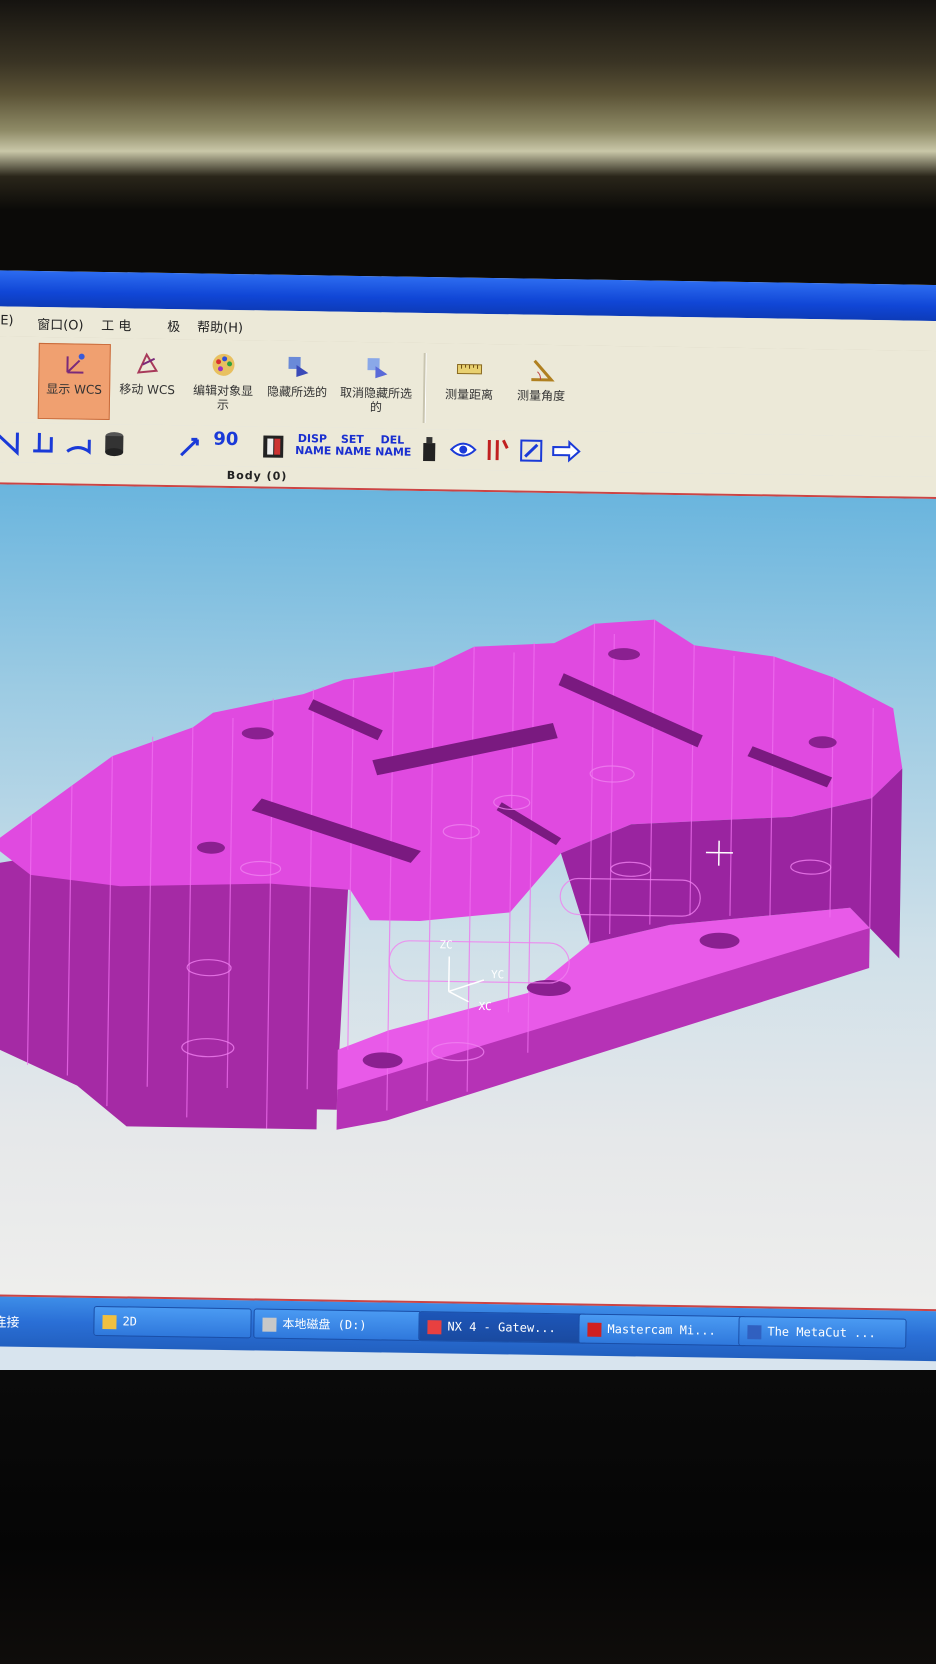 The image size is (936, 1664). Describe the element at coordinates (147, 390) in the screenshot. I see `move-wcs-label: 移动 WCS` at that location.